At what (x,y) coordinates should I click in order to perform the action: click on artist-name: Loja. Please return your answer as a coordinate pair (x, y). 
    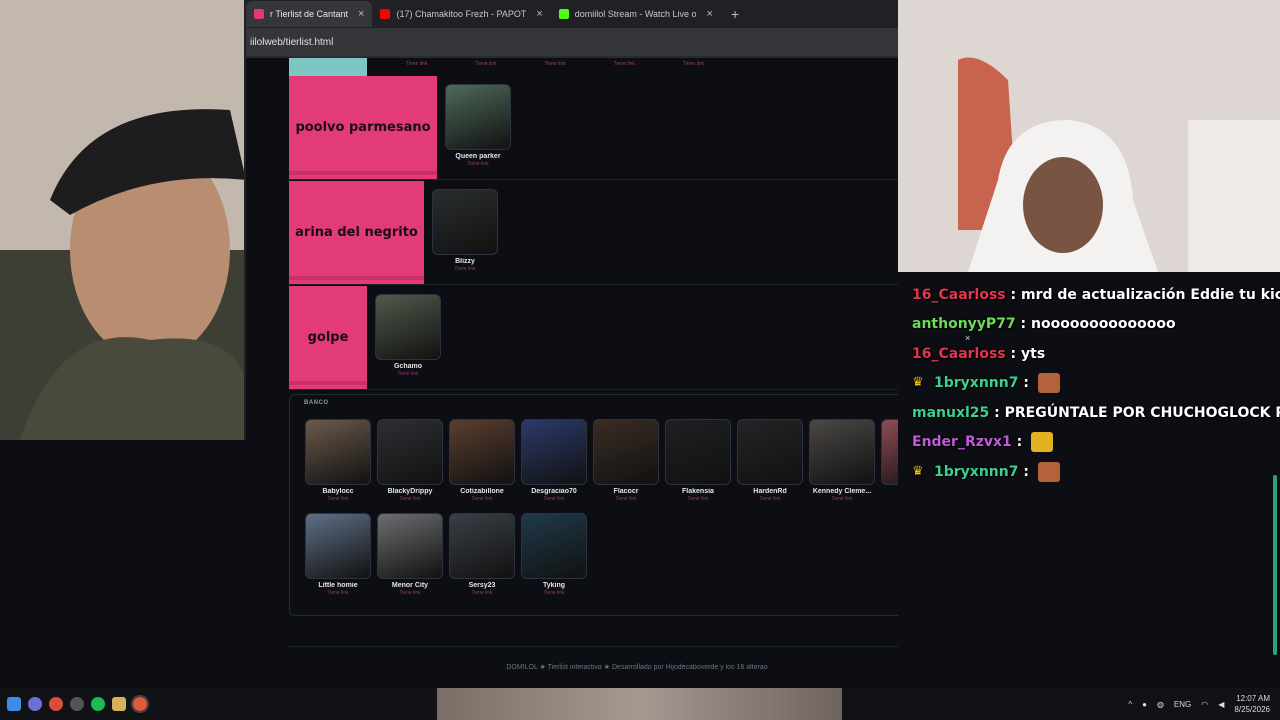
    Looking at the image, I should click on (889, 491).